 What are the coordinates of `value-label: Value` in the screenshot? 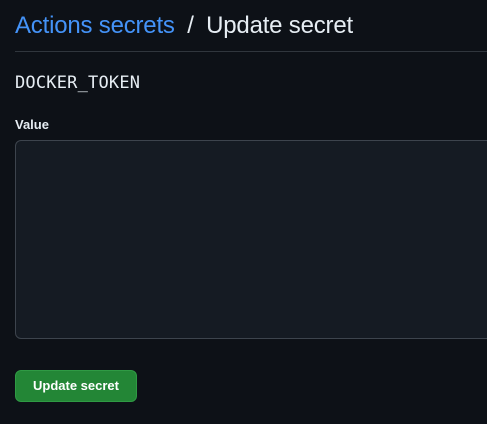 It's located at (32, 124).